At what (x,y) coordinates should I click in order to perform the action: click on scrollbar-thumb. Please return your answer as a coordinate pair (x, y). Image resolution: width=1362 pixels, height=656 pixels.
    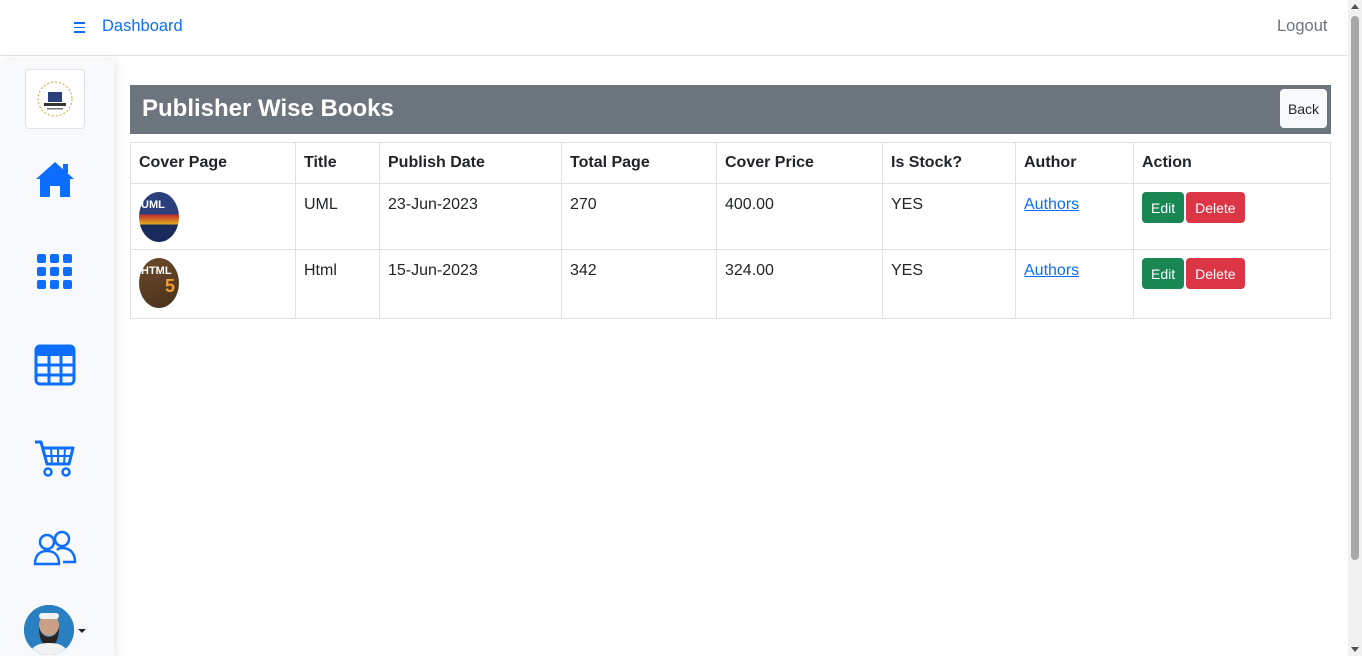
    Looking at the image, I should click on (1355, 288).